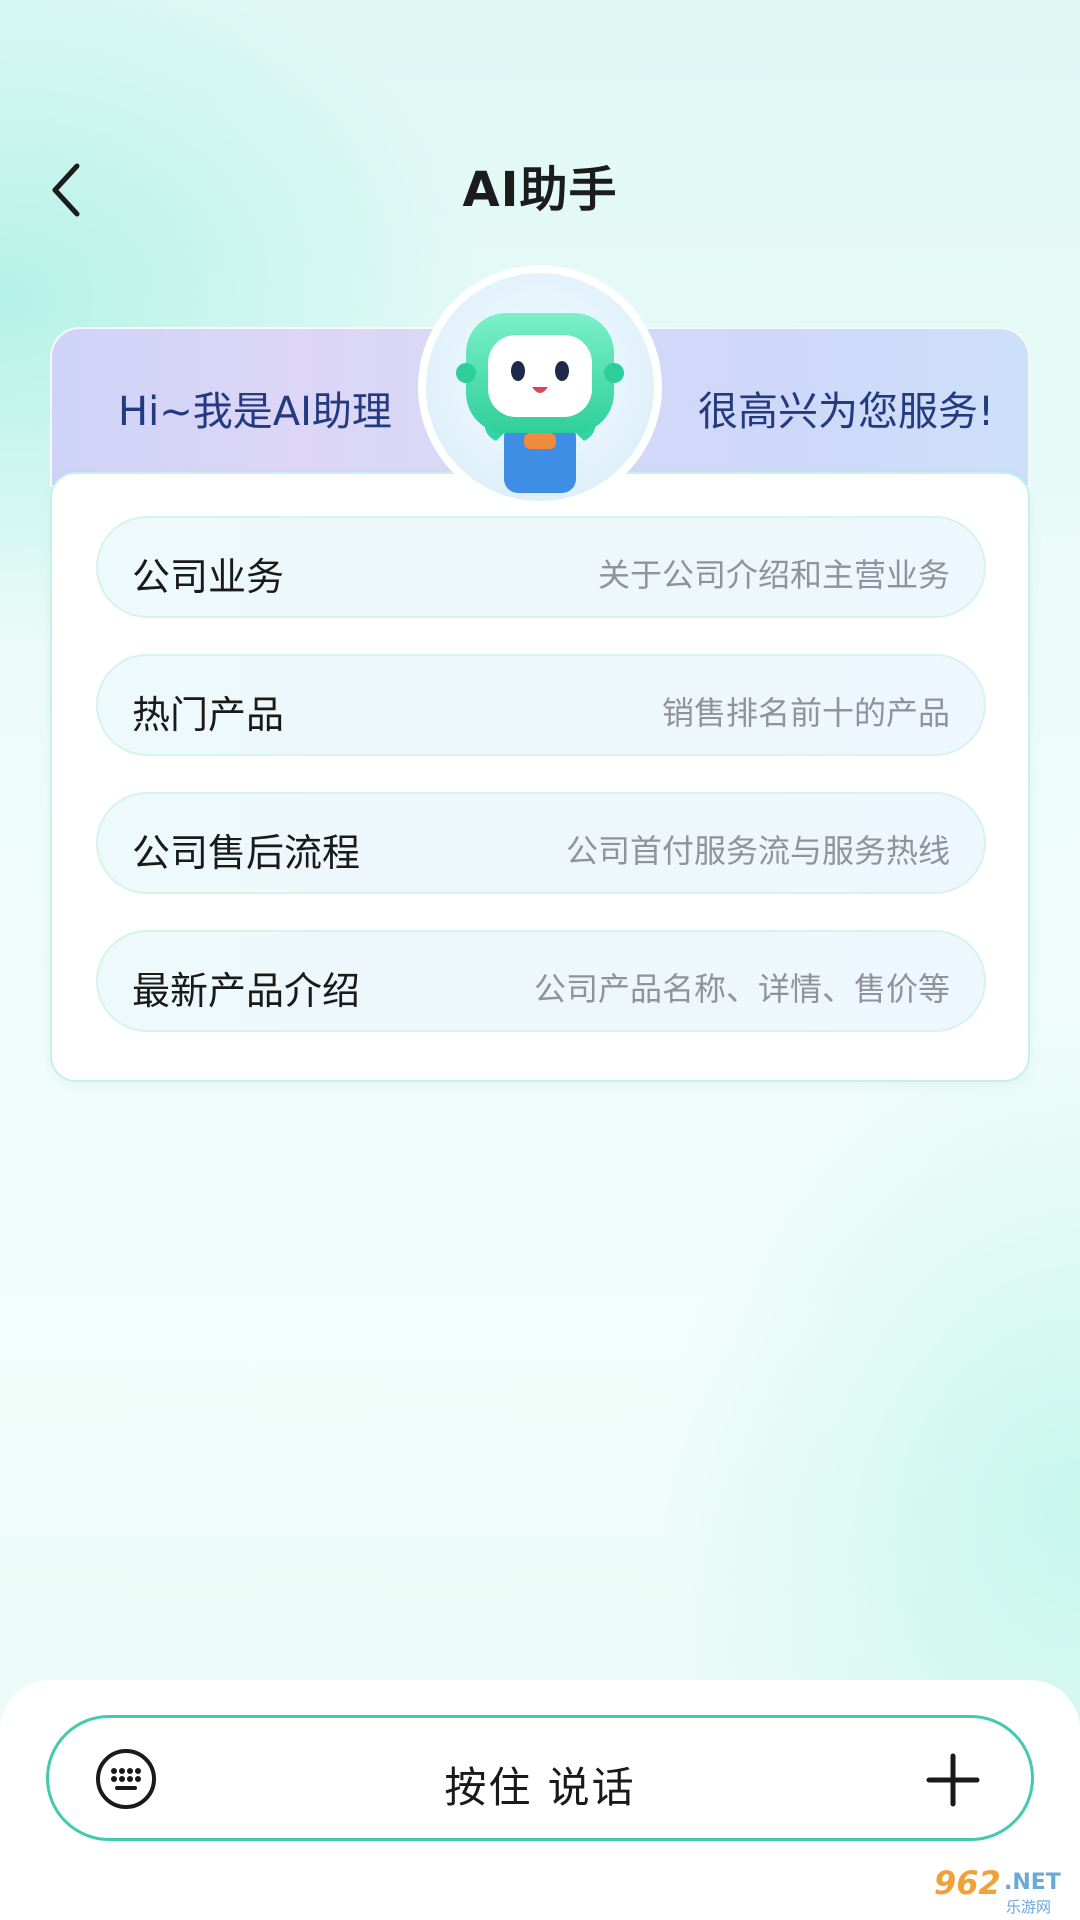  I want to click on menu-item-title: 公司业务, so click(208, 577).